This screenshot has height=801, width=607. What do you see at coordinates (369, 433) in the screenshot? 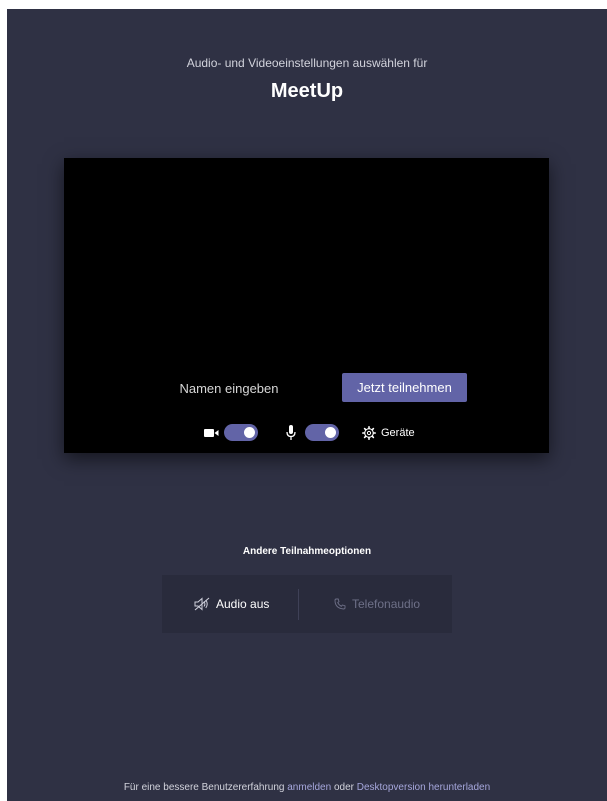
I see `gear-icon` at bounding box center [369, 433].